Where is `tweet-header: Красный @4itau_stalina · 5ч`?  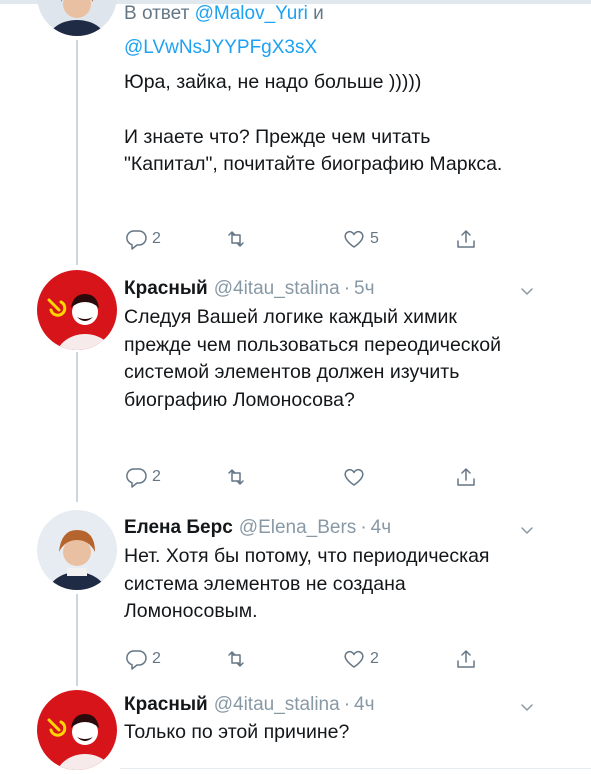 tweet-header: Красный @4itau_stalina · 5ч is located at coordinates (249, 289).